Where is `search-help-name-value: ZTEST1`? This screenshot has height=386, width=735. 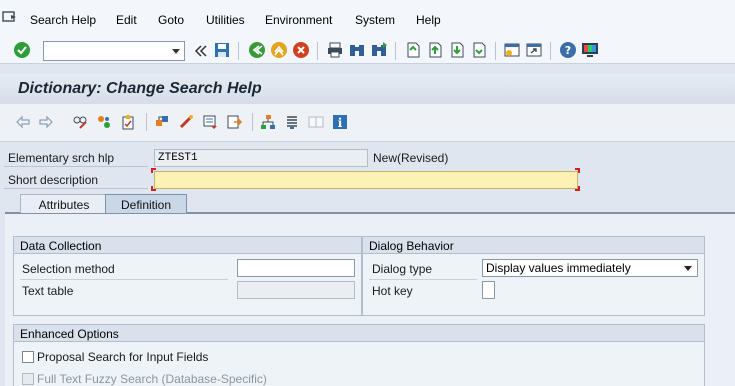 search-help-name-value: ZTEST1 is located at coordinates (178, 158).